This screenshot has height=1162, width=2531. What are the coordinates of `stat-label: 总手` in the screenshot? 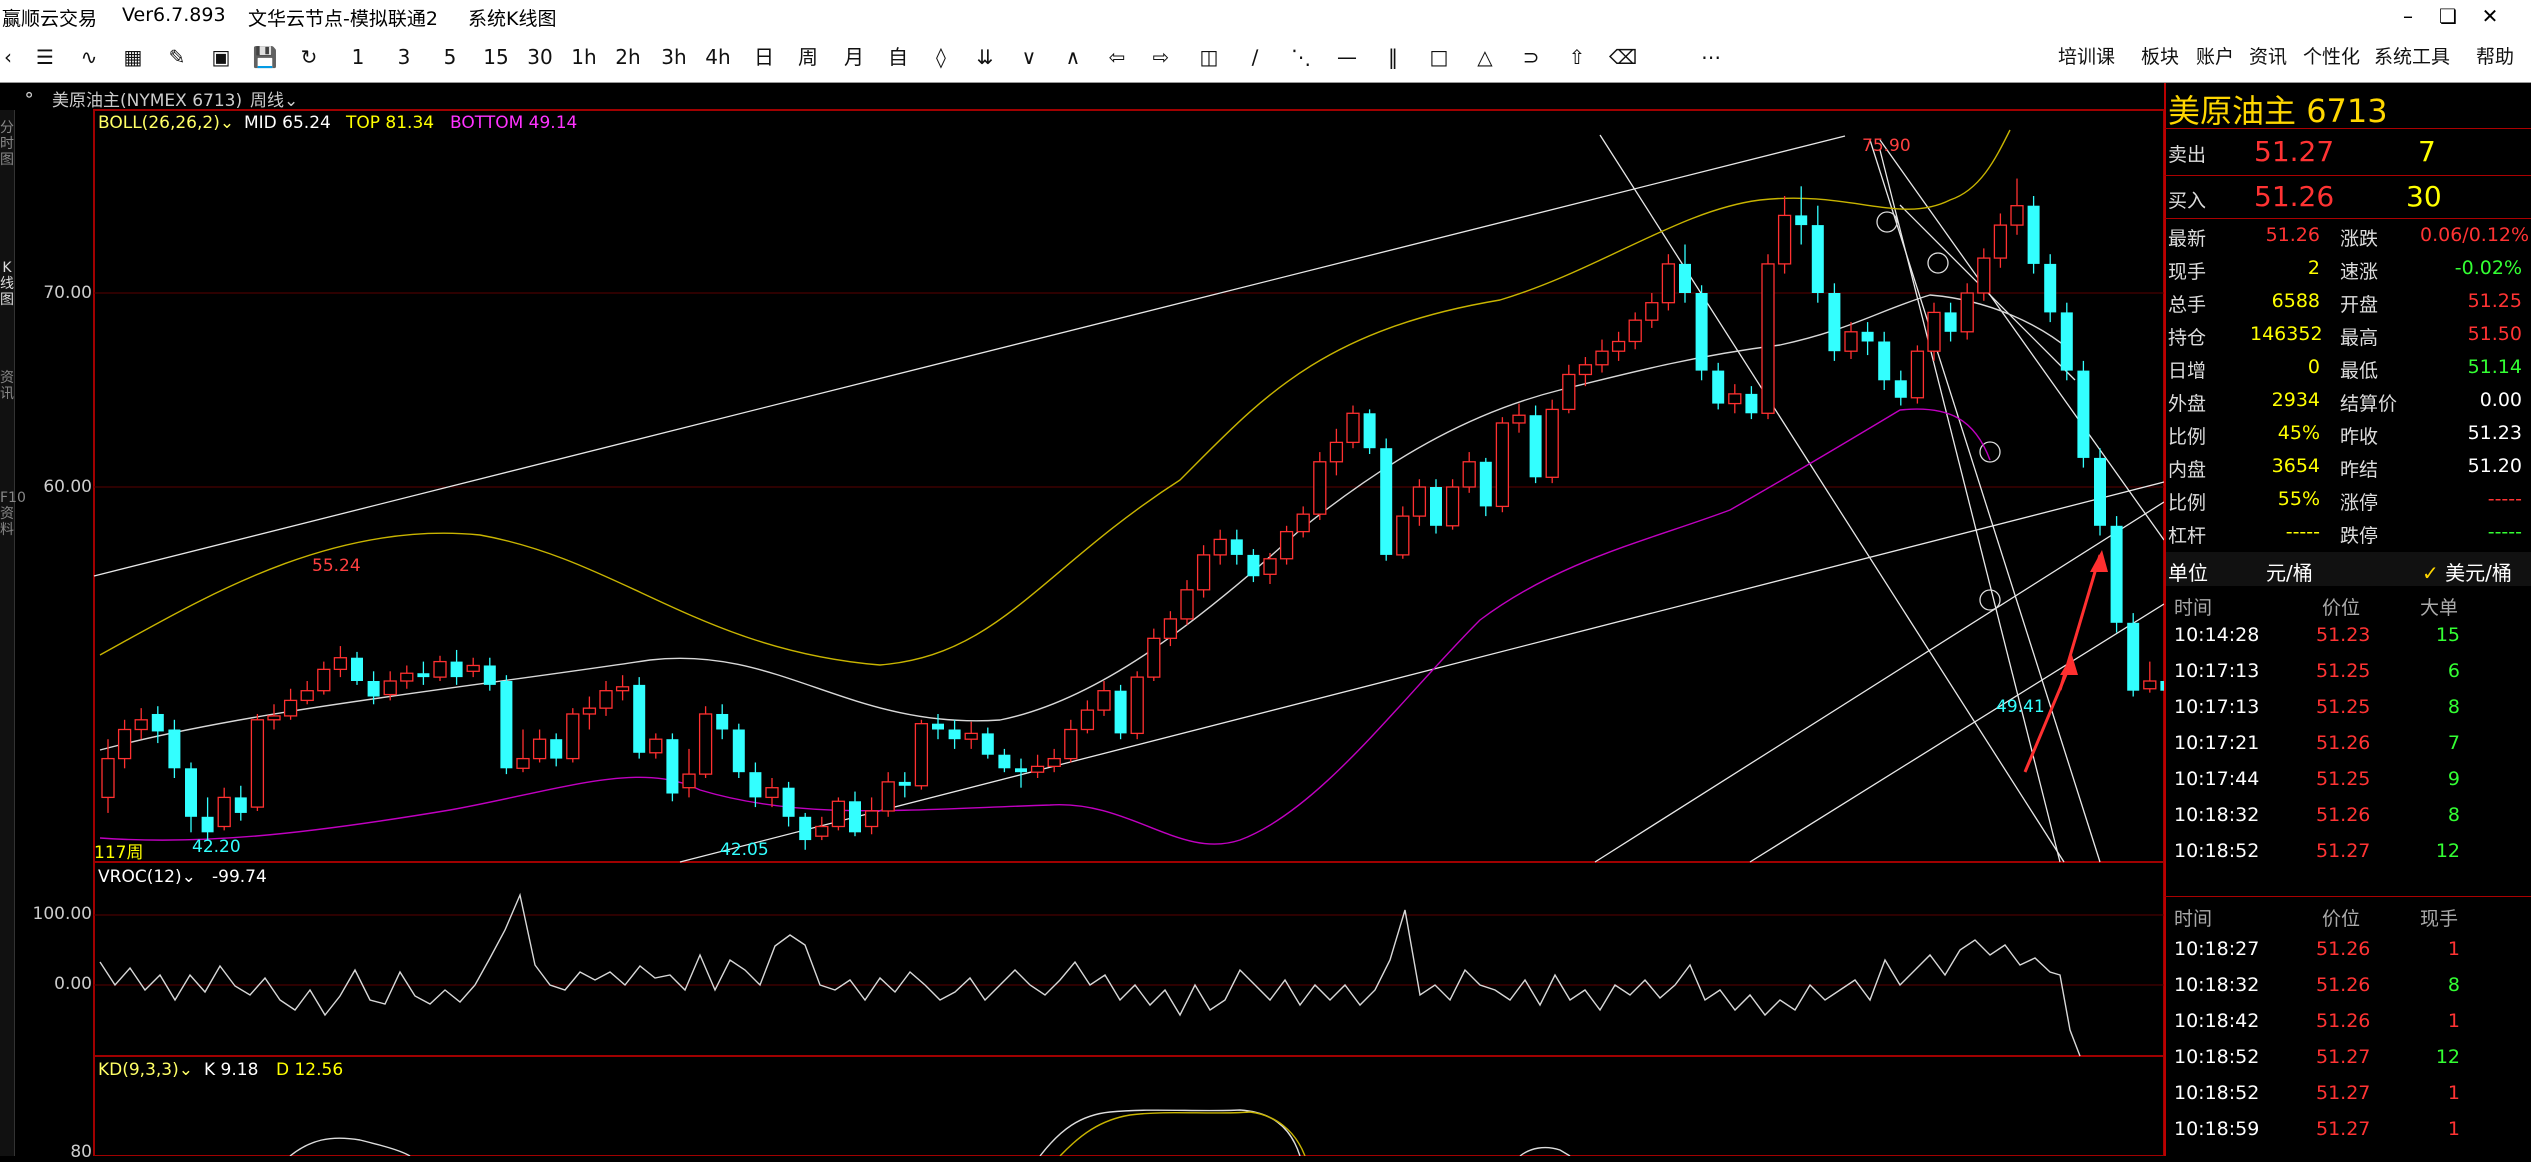 It's located at (2187, 305).